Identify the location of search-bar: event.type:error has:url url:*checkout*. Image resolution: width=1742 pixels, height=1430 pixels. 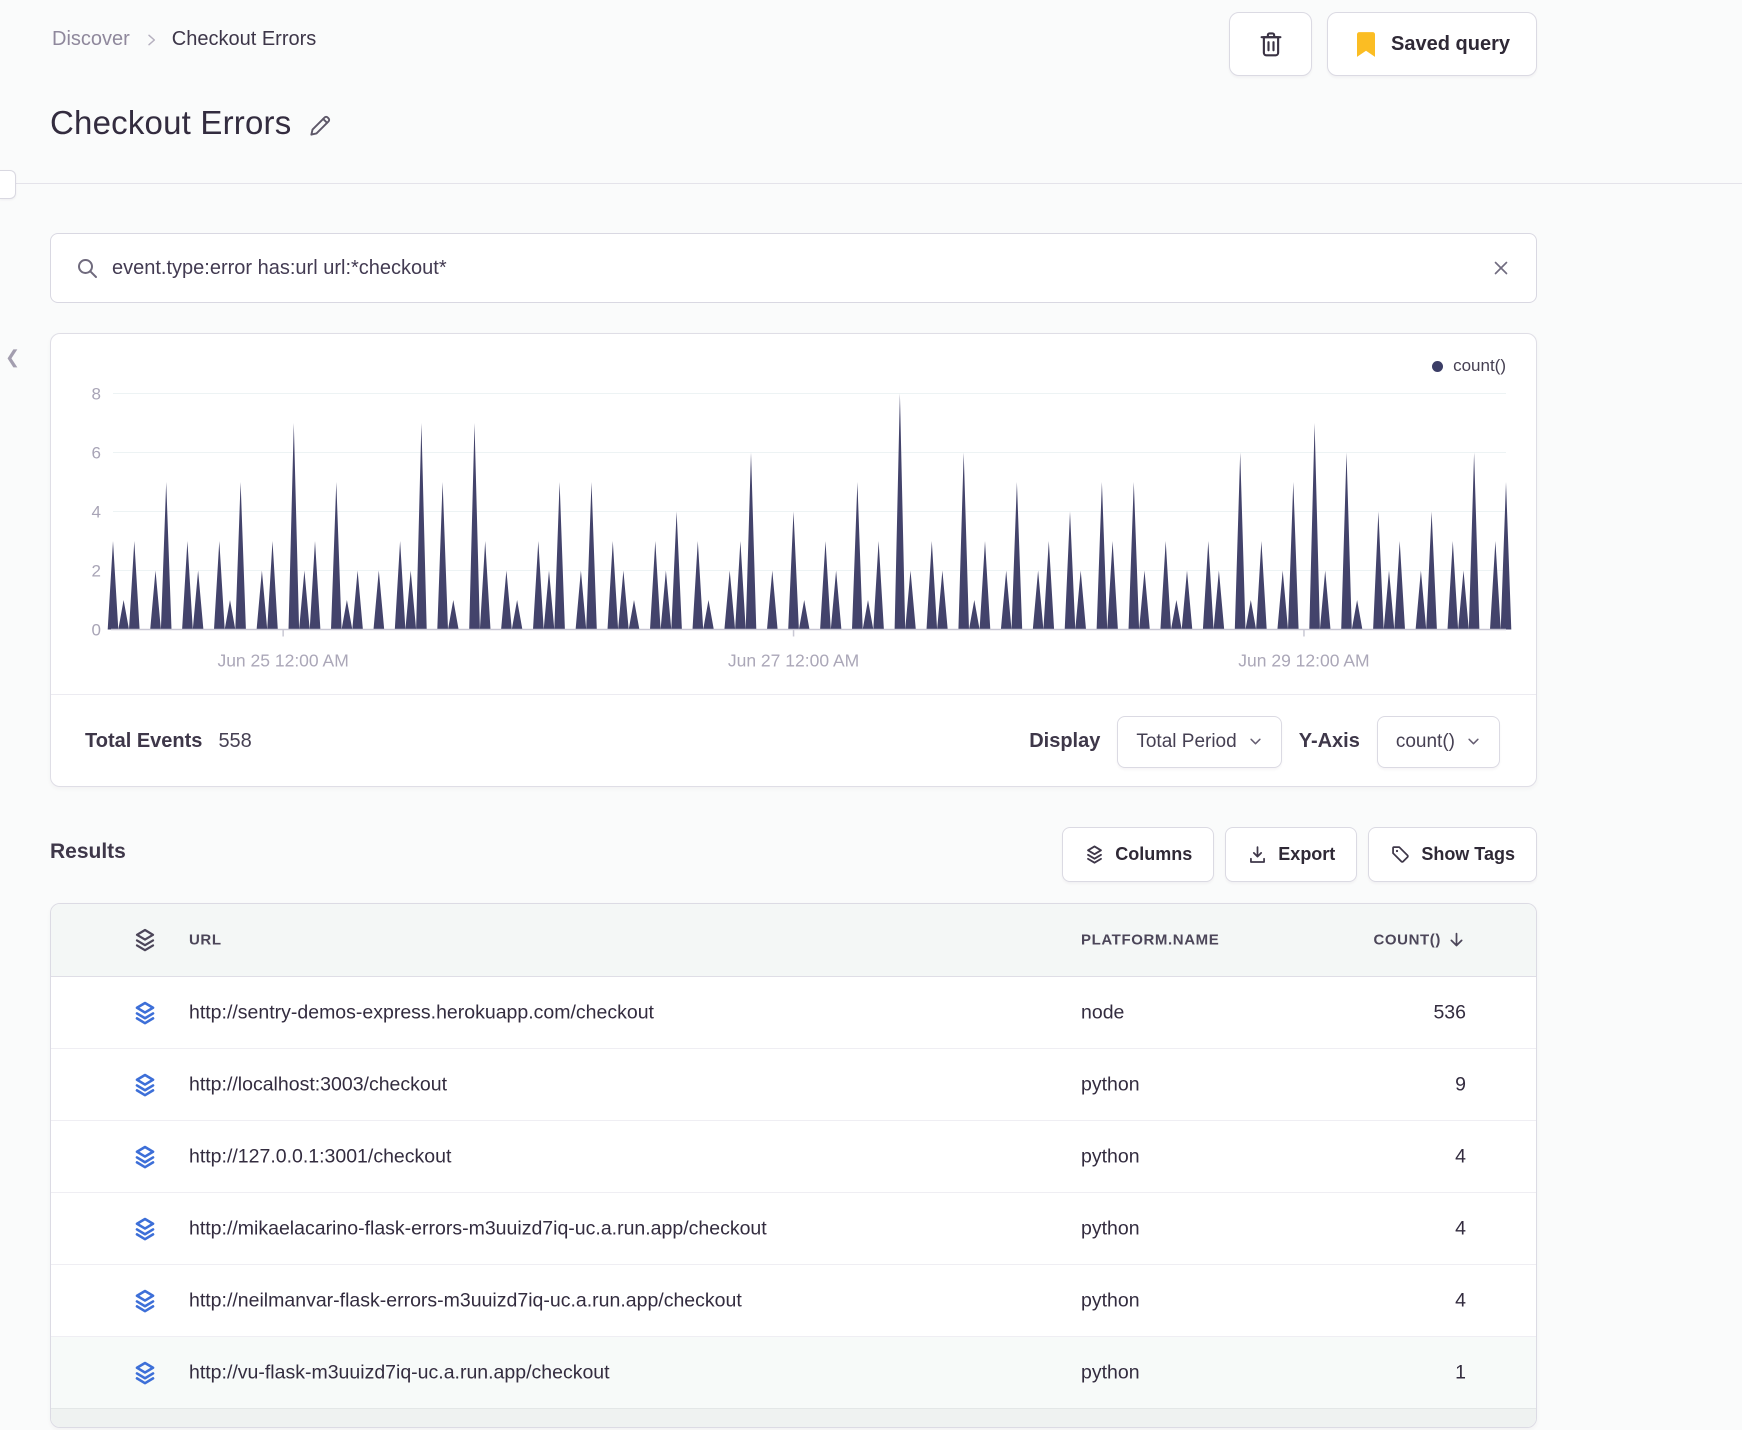
(793, 268).